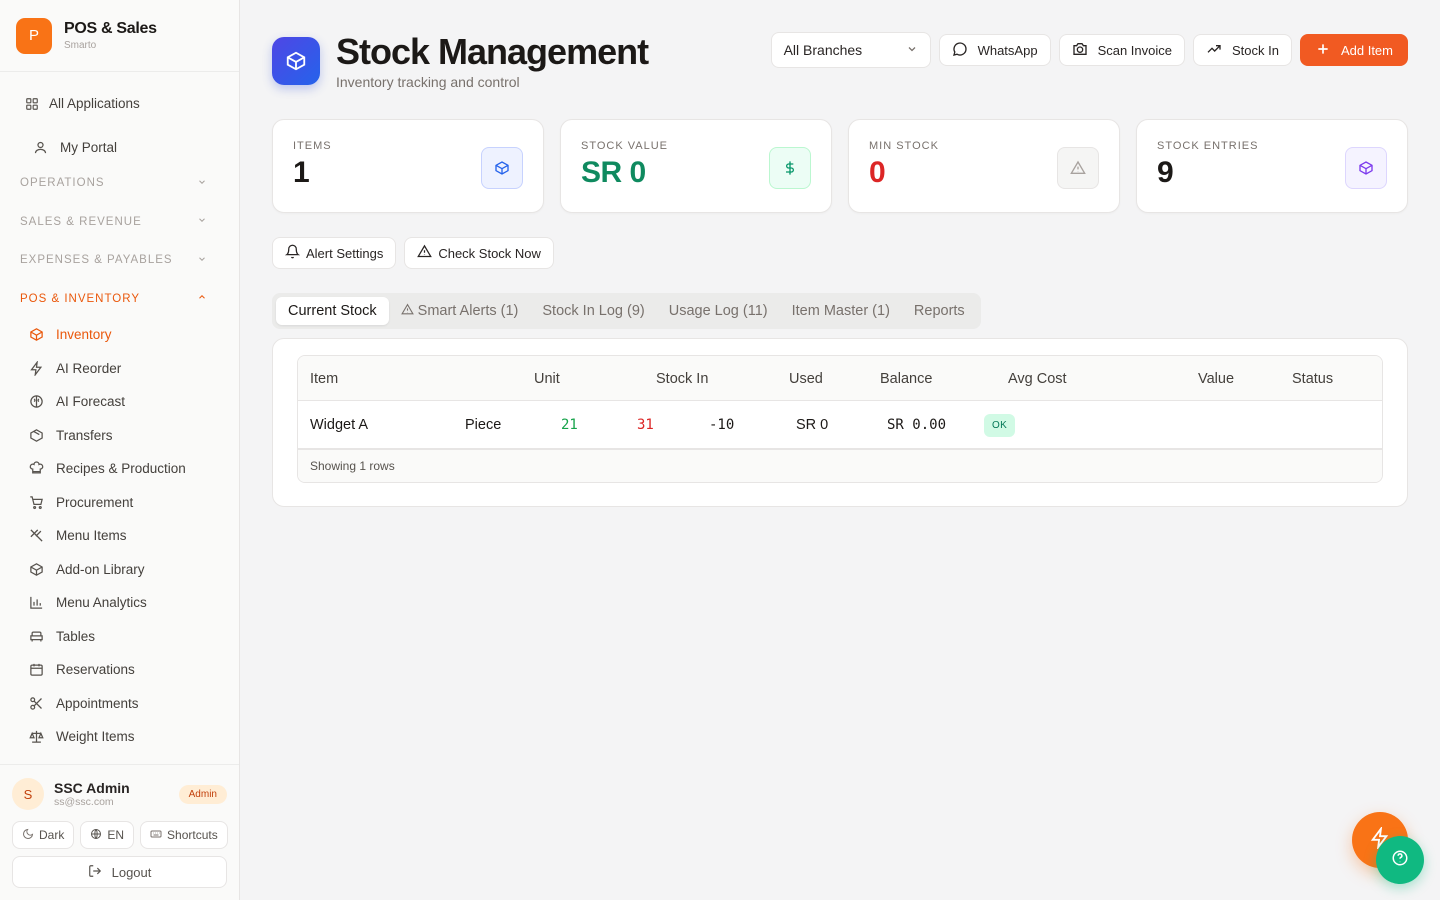 The image size is (1440, 900). I want to click on brand-header: P POS & Sales Smarto, so click(119, 36).